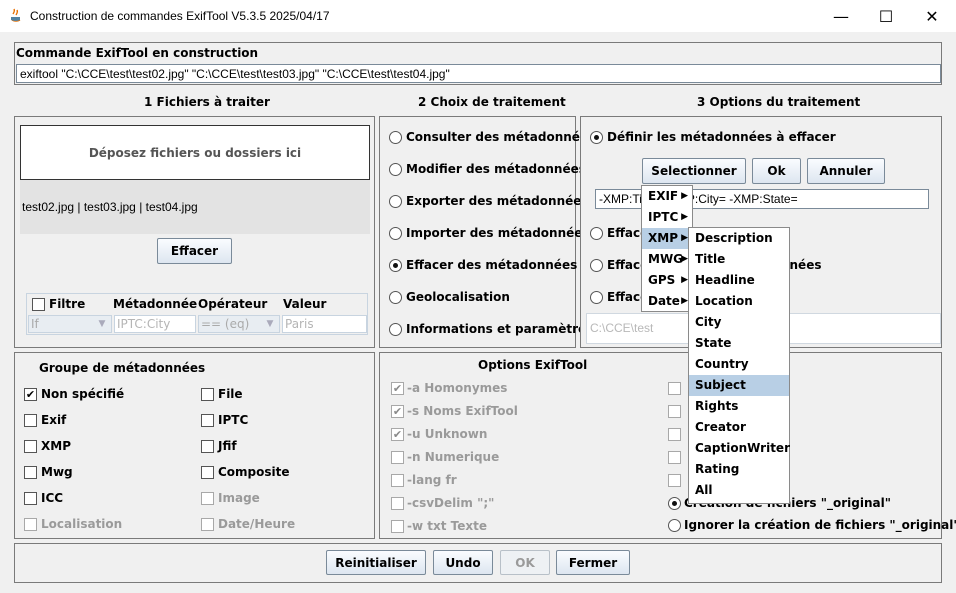  What do you see at coordinates (397, 411) in the screenshot?
I see `exiftool-option-checkbox-s-noms-exiftool: ✔` at bounding box center [397, 411].